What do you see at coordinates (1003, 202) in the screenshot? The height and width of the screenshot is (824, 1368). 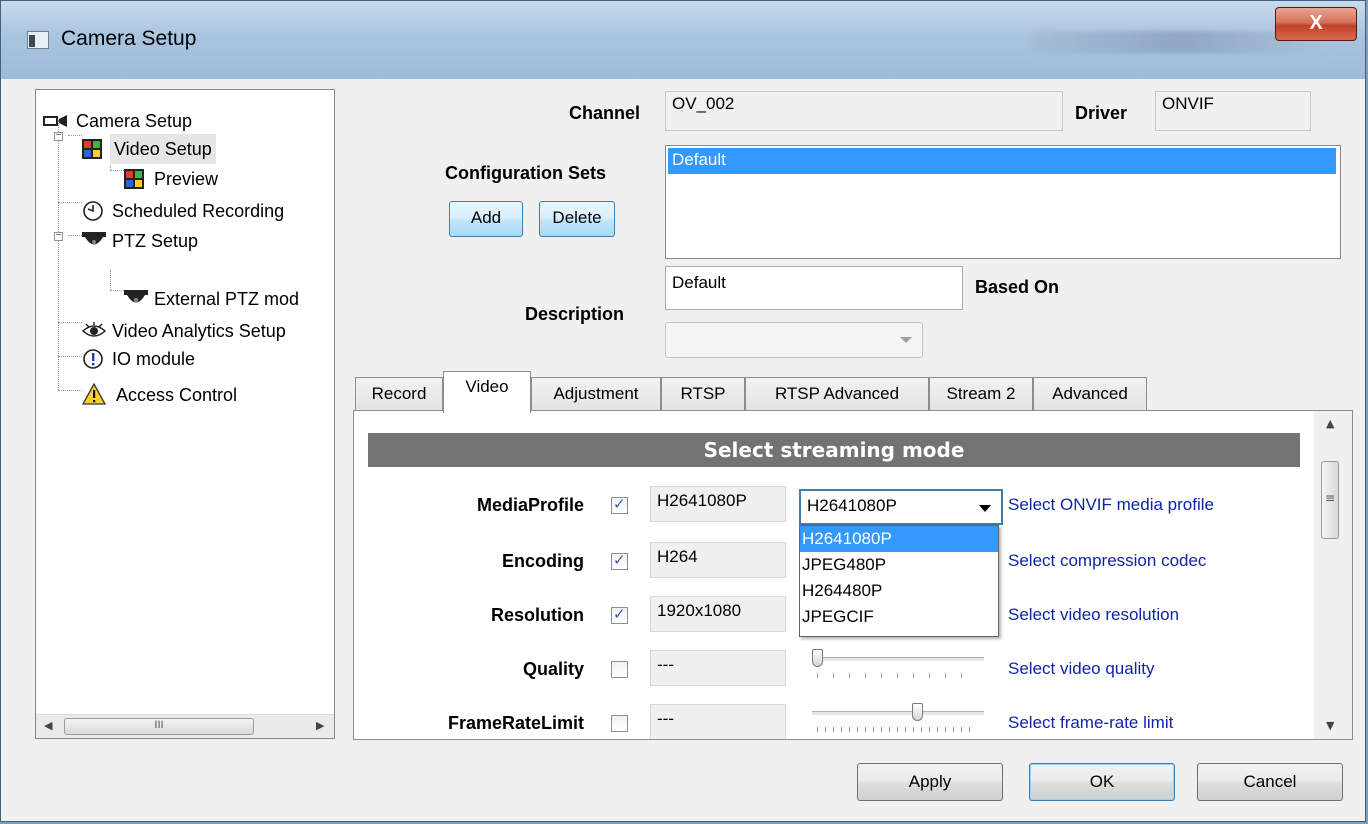 I see `configuration-sets-list: Default` at bounding box center [1003, 202].